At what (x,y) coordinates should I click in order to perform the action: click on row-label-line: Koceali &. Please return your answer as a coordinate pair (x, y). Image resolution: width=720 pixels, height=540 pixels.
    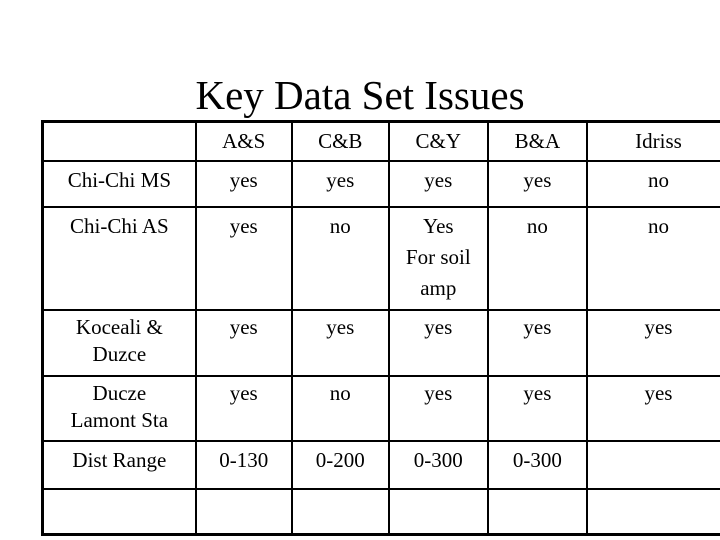
    Looking at the image, I should click on (119, 327).